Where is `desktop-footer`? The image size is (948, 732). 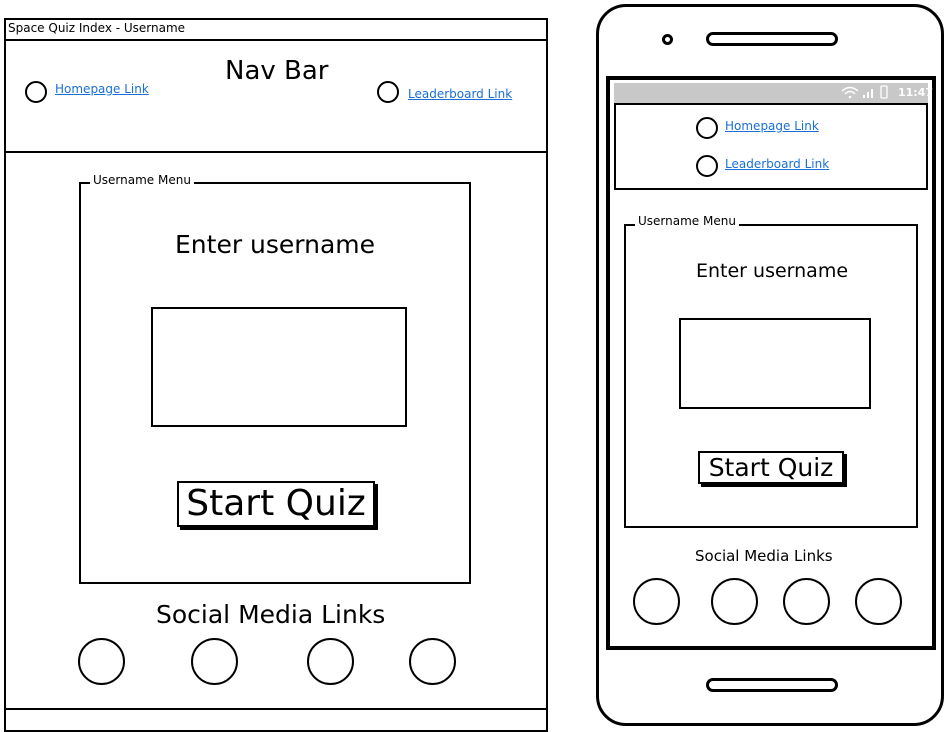 desktop-footer is located at coordinates (276, 720).